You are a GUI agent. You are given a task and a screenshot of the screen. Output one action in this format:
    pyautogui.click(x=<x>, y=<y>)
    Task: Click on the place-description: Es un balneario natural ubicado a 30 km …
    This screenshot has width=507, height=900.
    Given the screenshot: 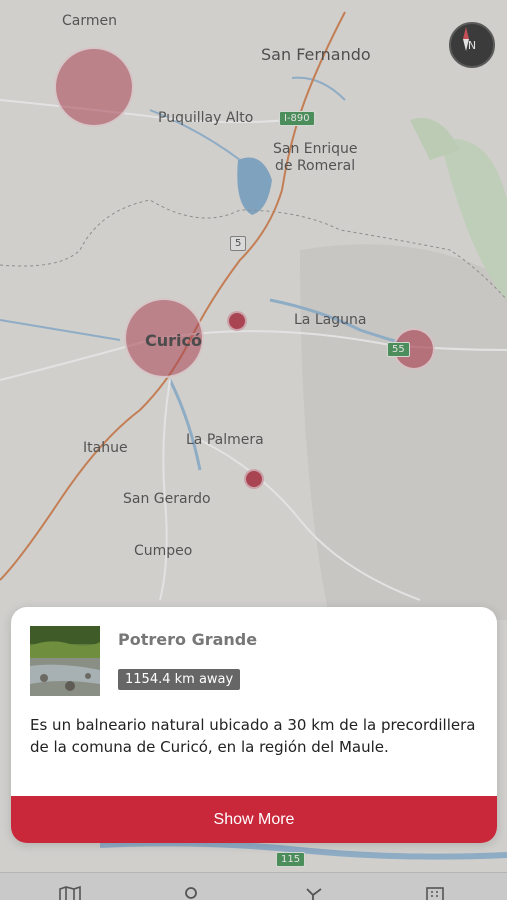 What is the action you would take?
    pyautogui.click(x=253, y=736)
    